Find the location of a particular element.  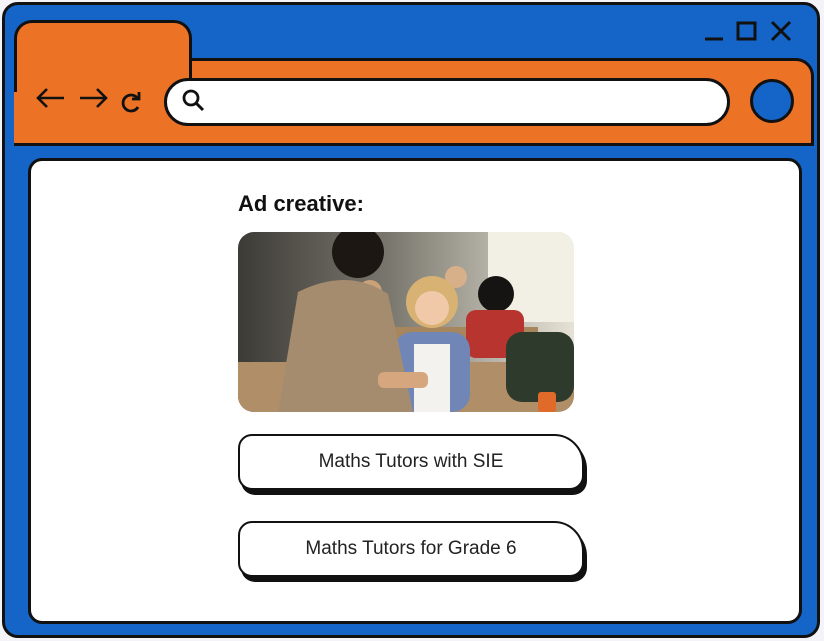

profile-button is located at coordinates (772, 101).